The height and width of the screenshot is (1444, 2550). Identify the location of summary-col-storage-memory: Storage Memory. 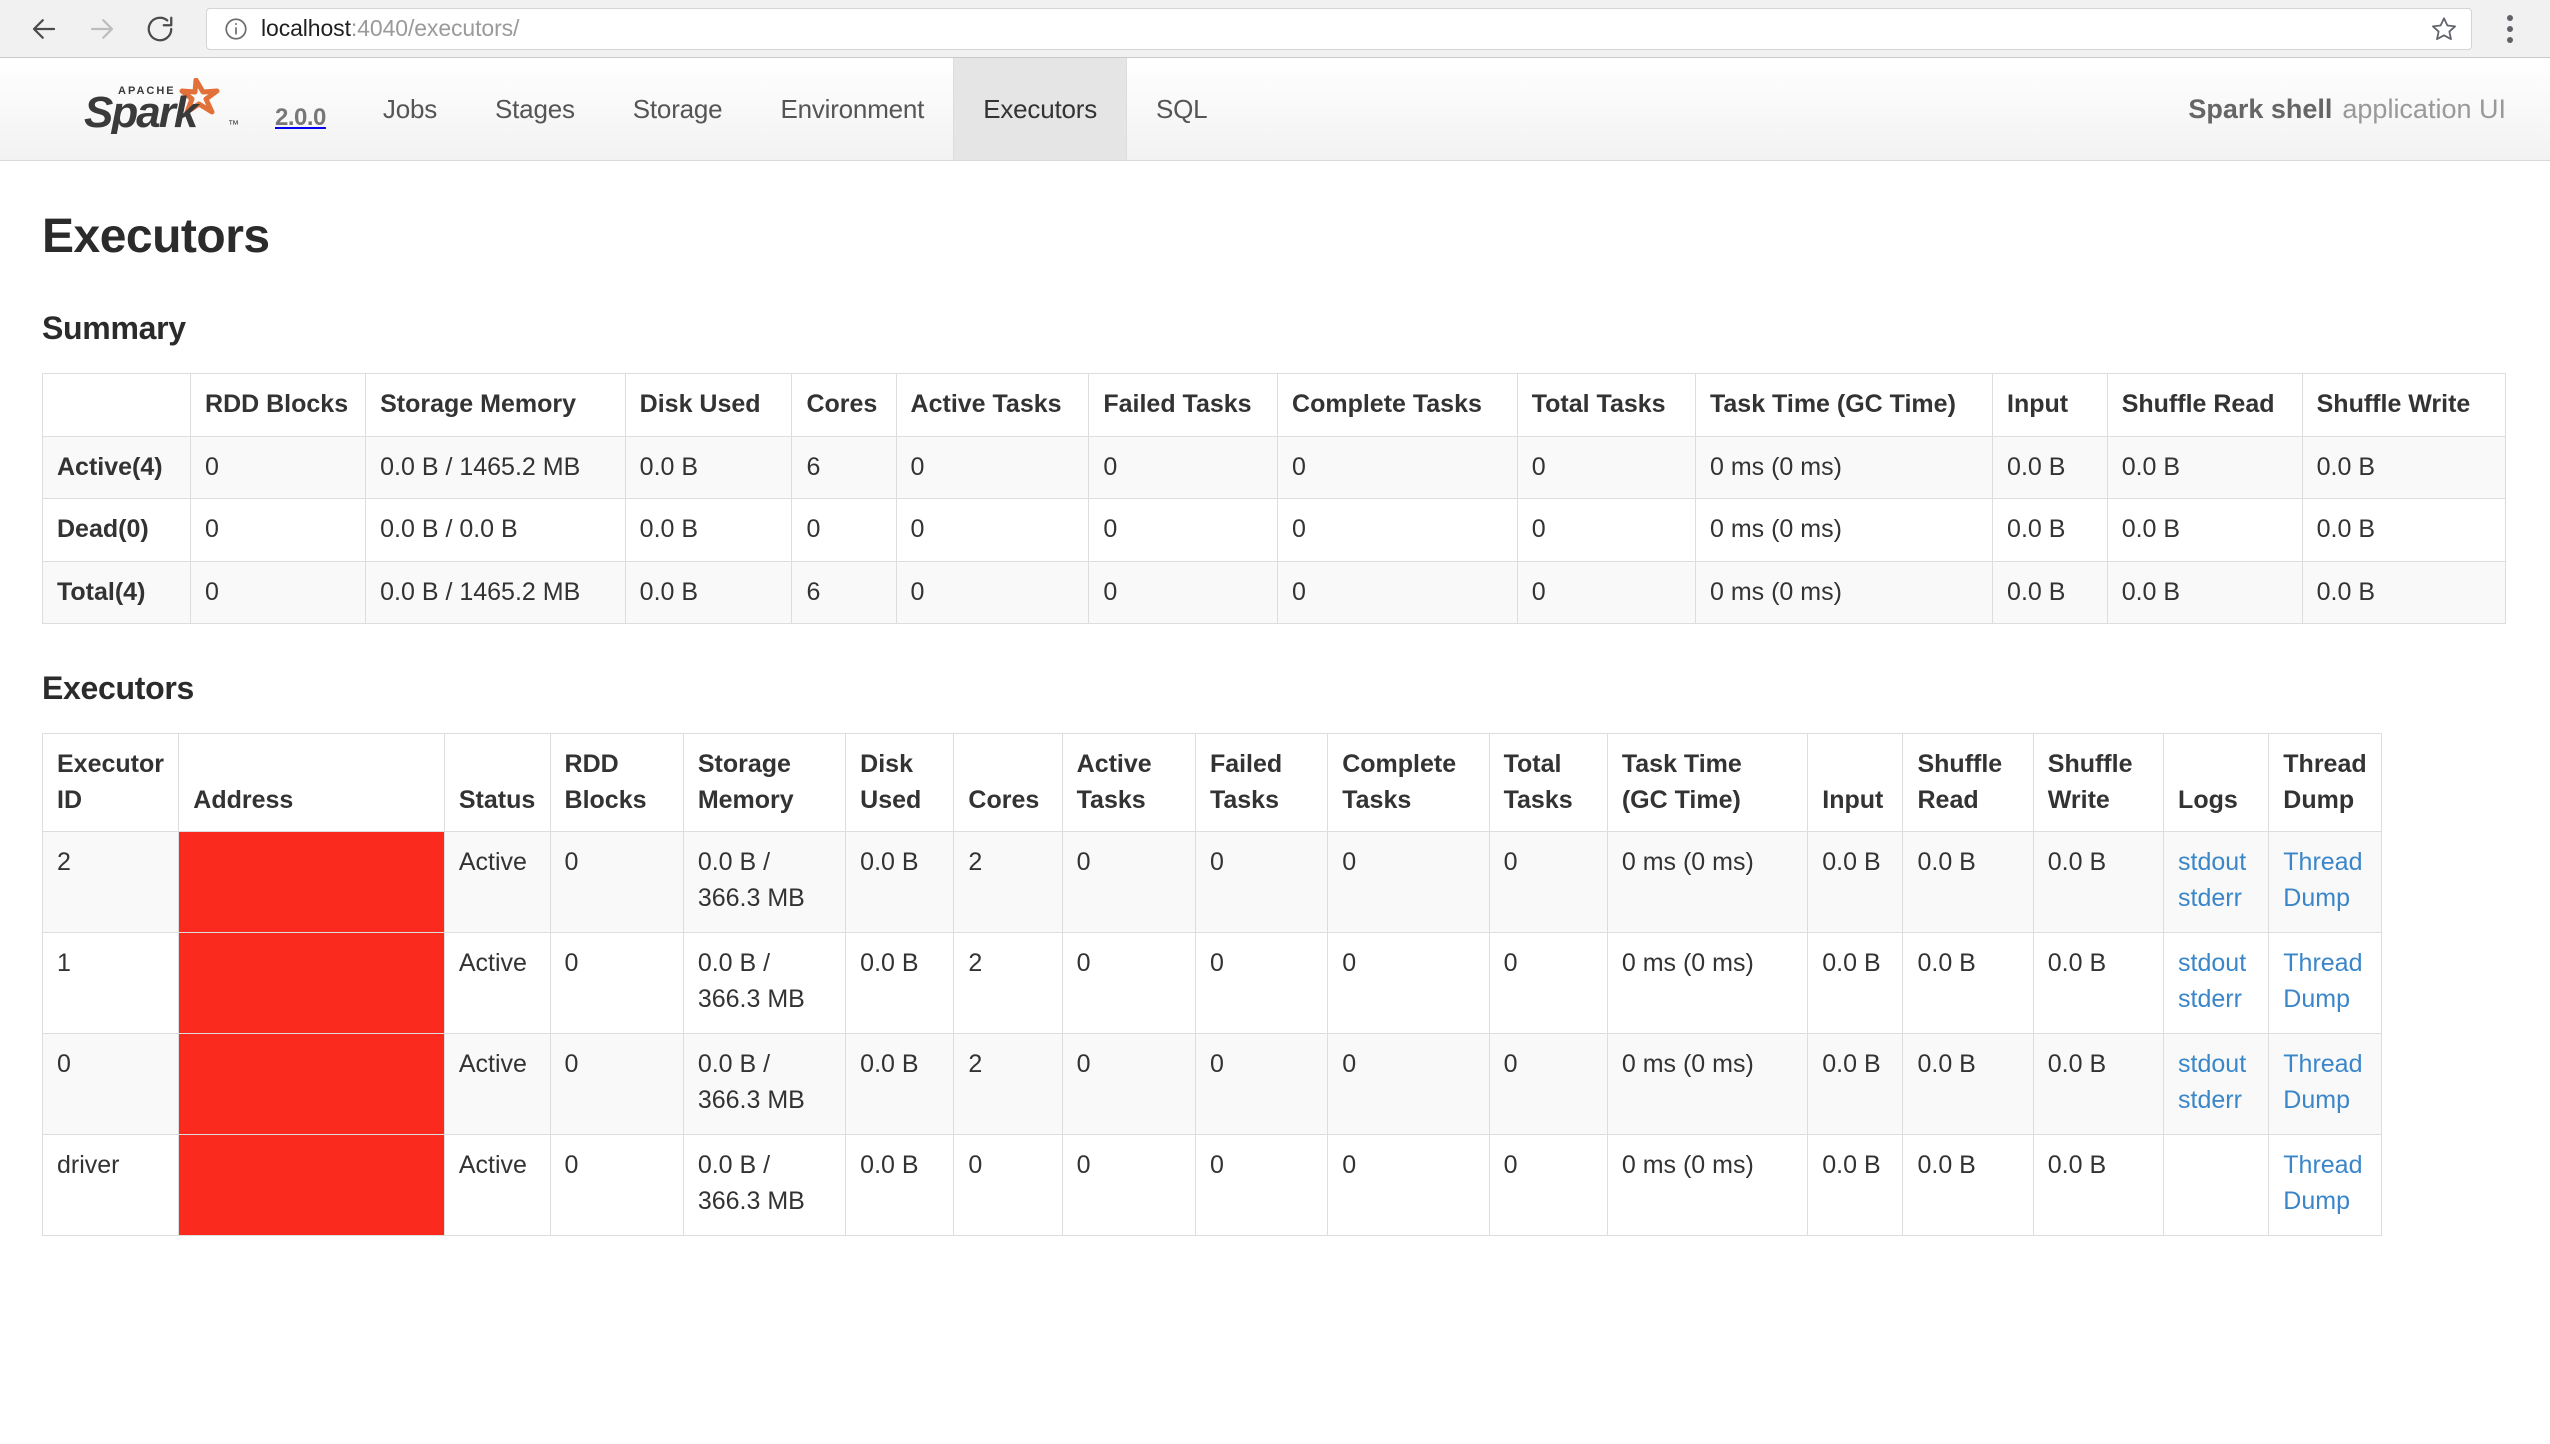
(495, 405).